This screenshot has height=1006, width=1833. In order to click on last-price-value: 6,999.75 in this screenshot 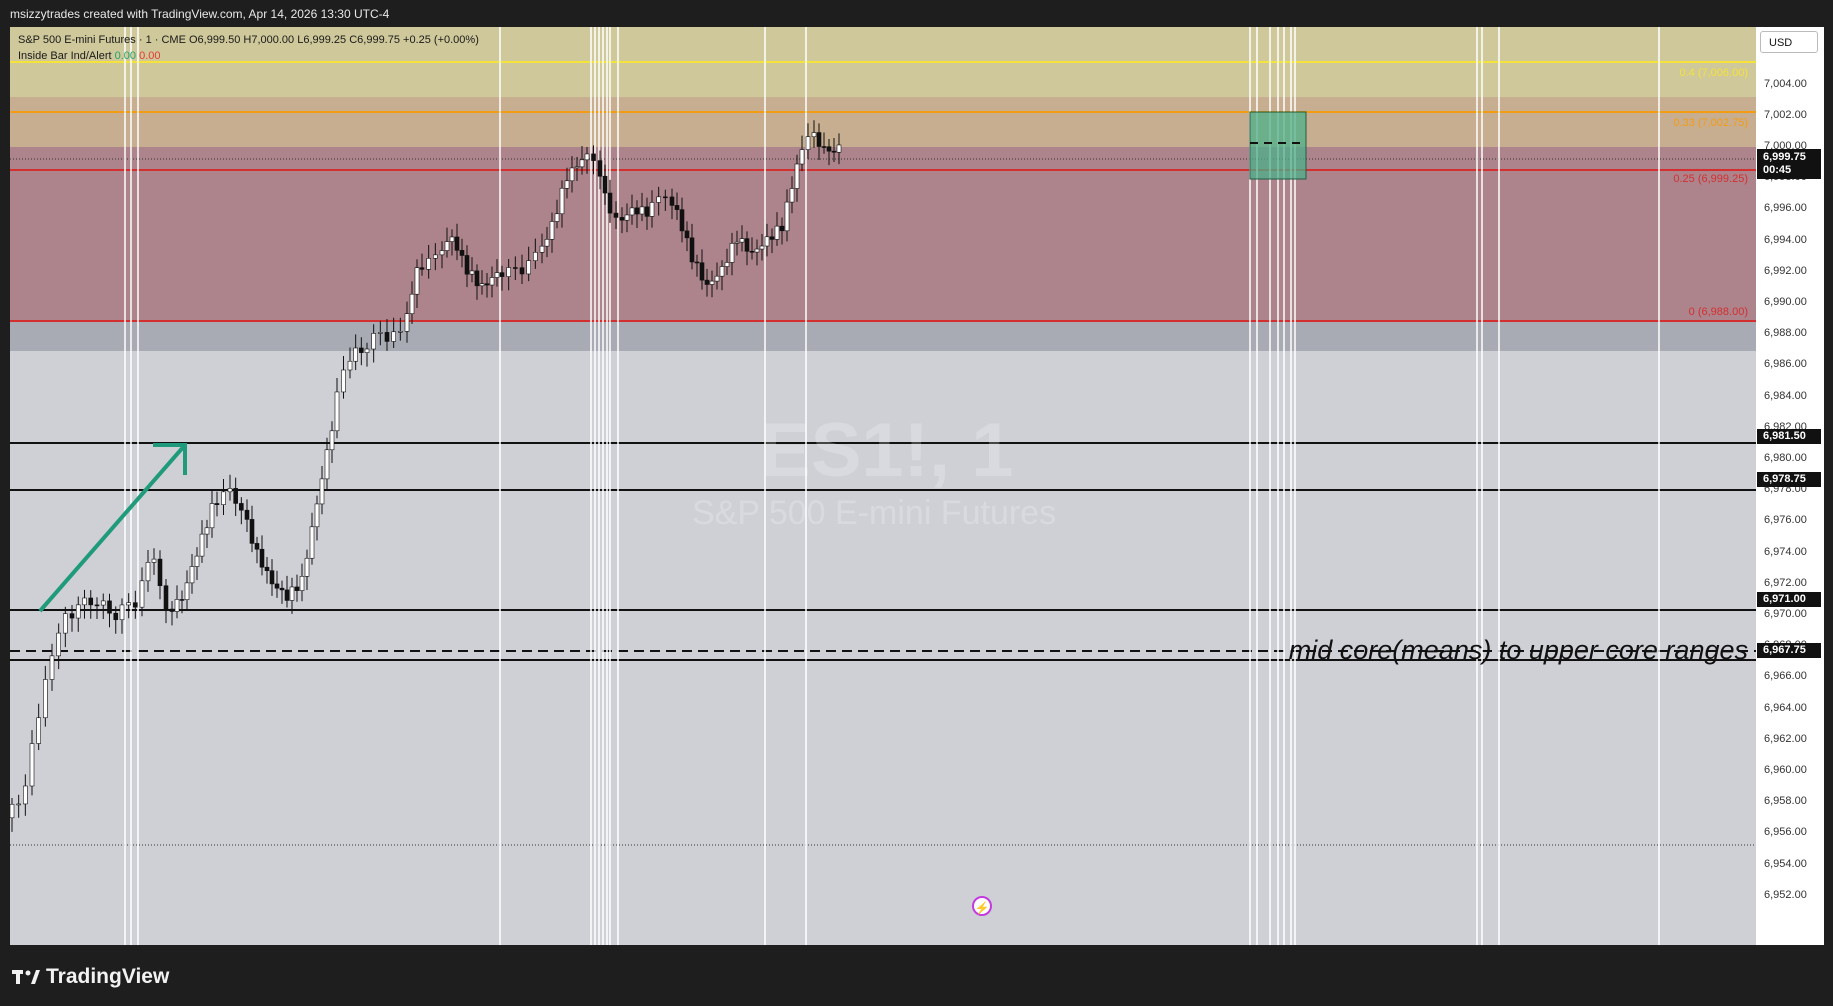, I will do `click(1784, 157)`.